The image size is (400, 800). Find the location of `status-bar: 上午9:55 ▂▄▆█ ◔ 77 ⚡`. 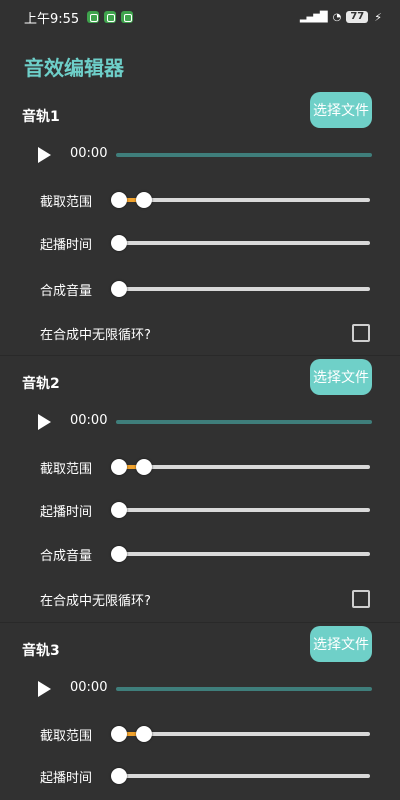

status-bar: 上午9:55 ▂▄▆█ ◔ 77 ⚡ is located at coordinates (200, 17).